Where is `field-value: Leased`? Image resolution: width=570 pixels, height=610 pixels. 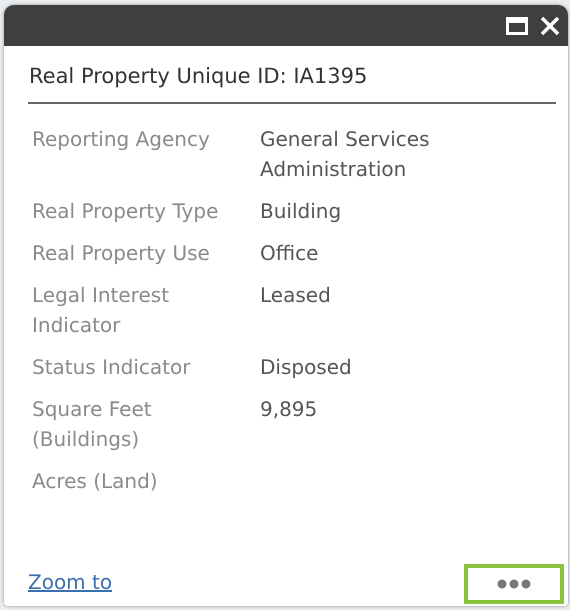
field-value: Leased is located at coordinates (296, 295).